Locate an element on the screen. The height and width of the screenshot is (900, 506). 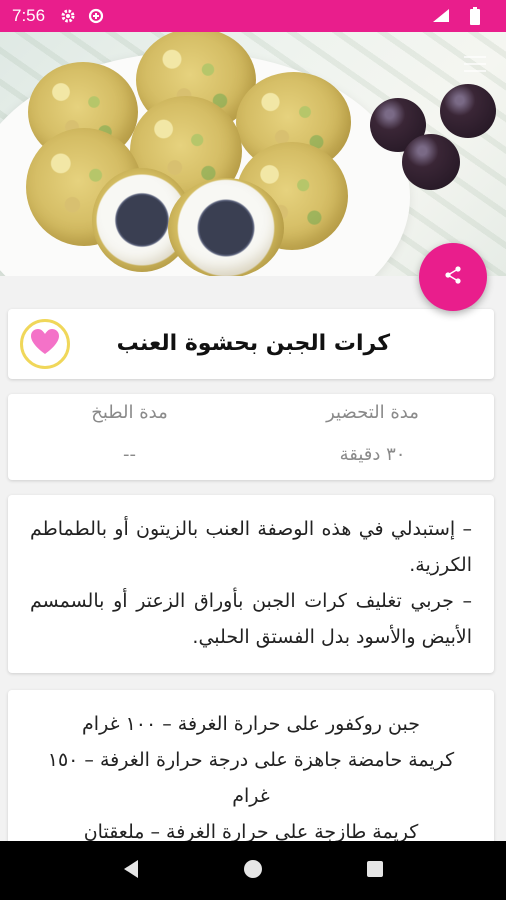
share-button is located at coordinates (453, 277).